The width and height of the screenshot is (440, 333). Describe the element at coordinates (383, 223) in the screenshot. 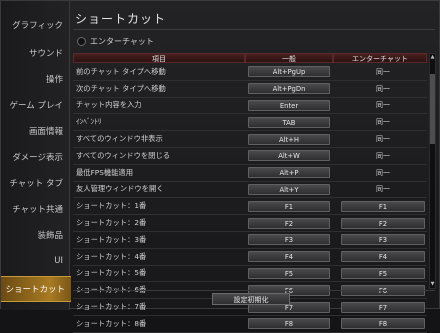

I see `enter-chat-key-button: F2` at that location.